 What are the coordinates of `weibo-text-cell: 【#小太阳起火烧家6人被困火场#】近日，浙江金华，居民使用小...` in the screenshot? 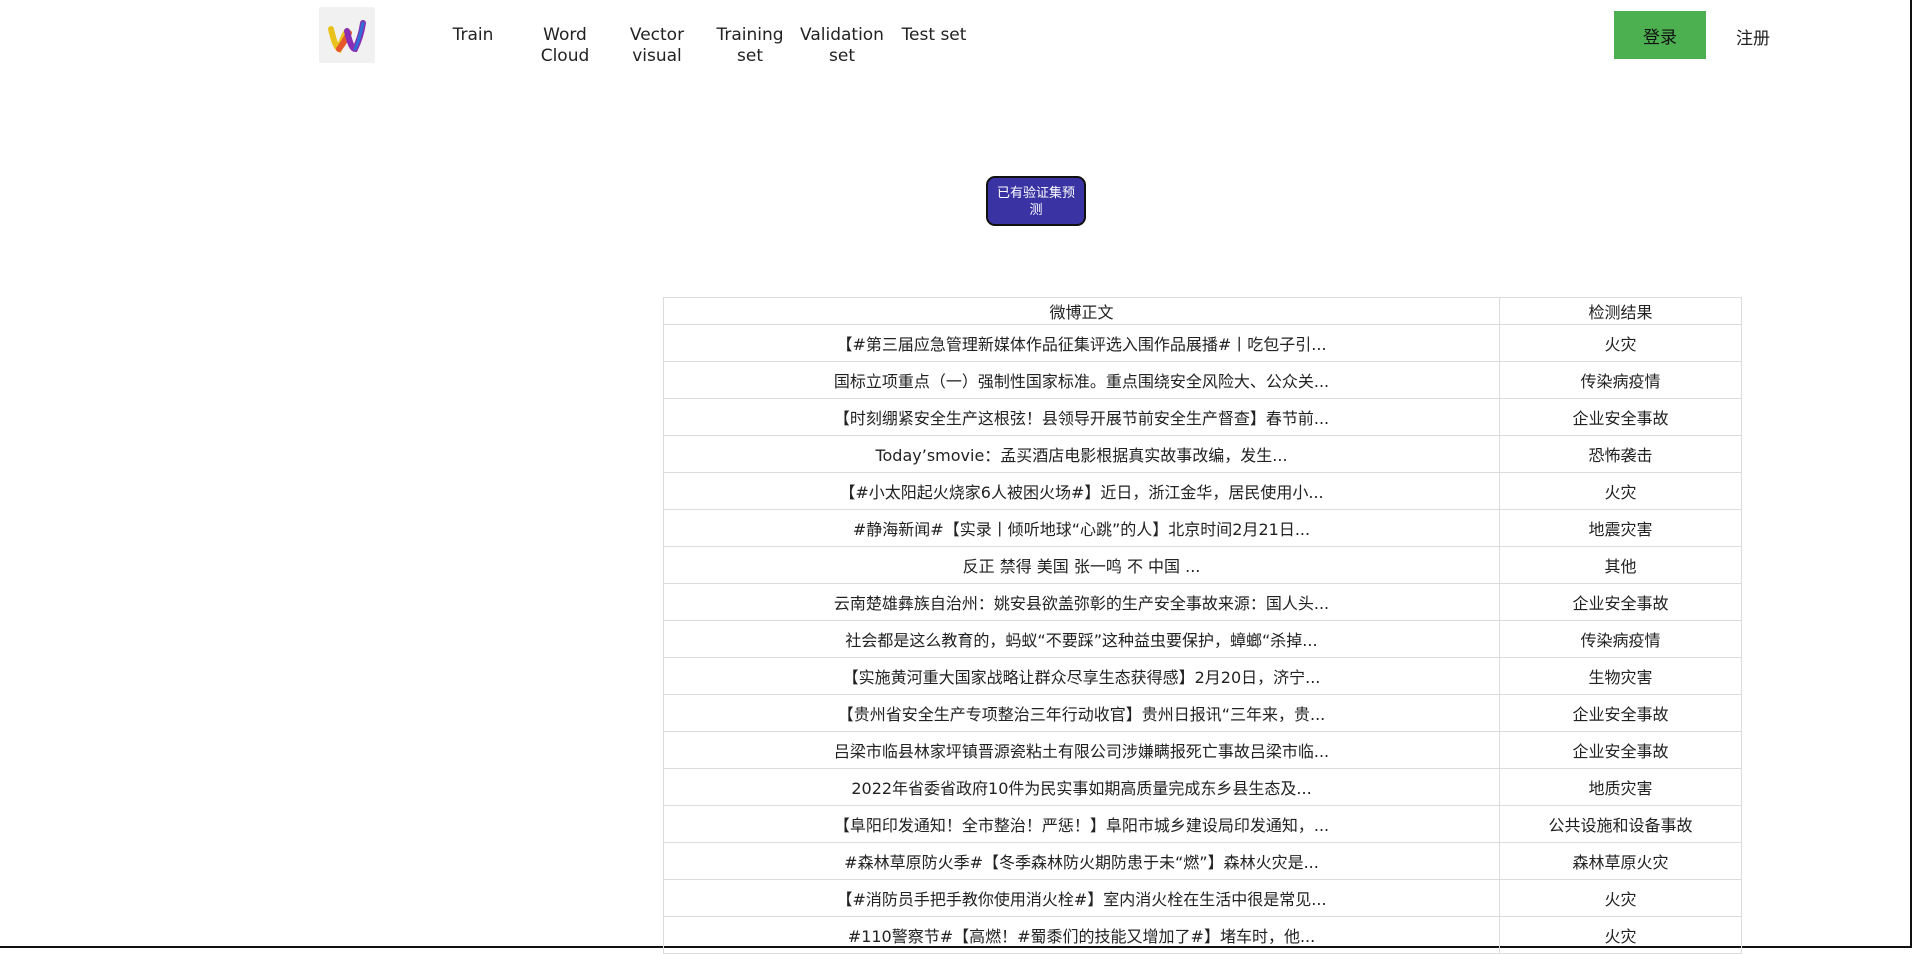 It's located at (1081, 491).